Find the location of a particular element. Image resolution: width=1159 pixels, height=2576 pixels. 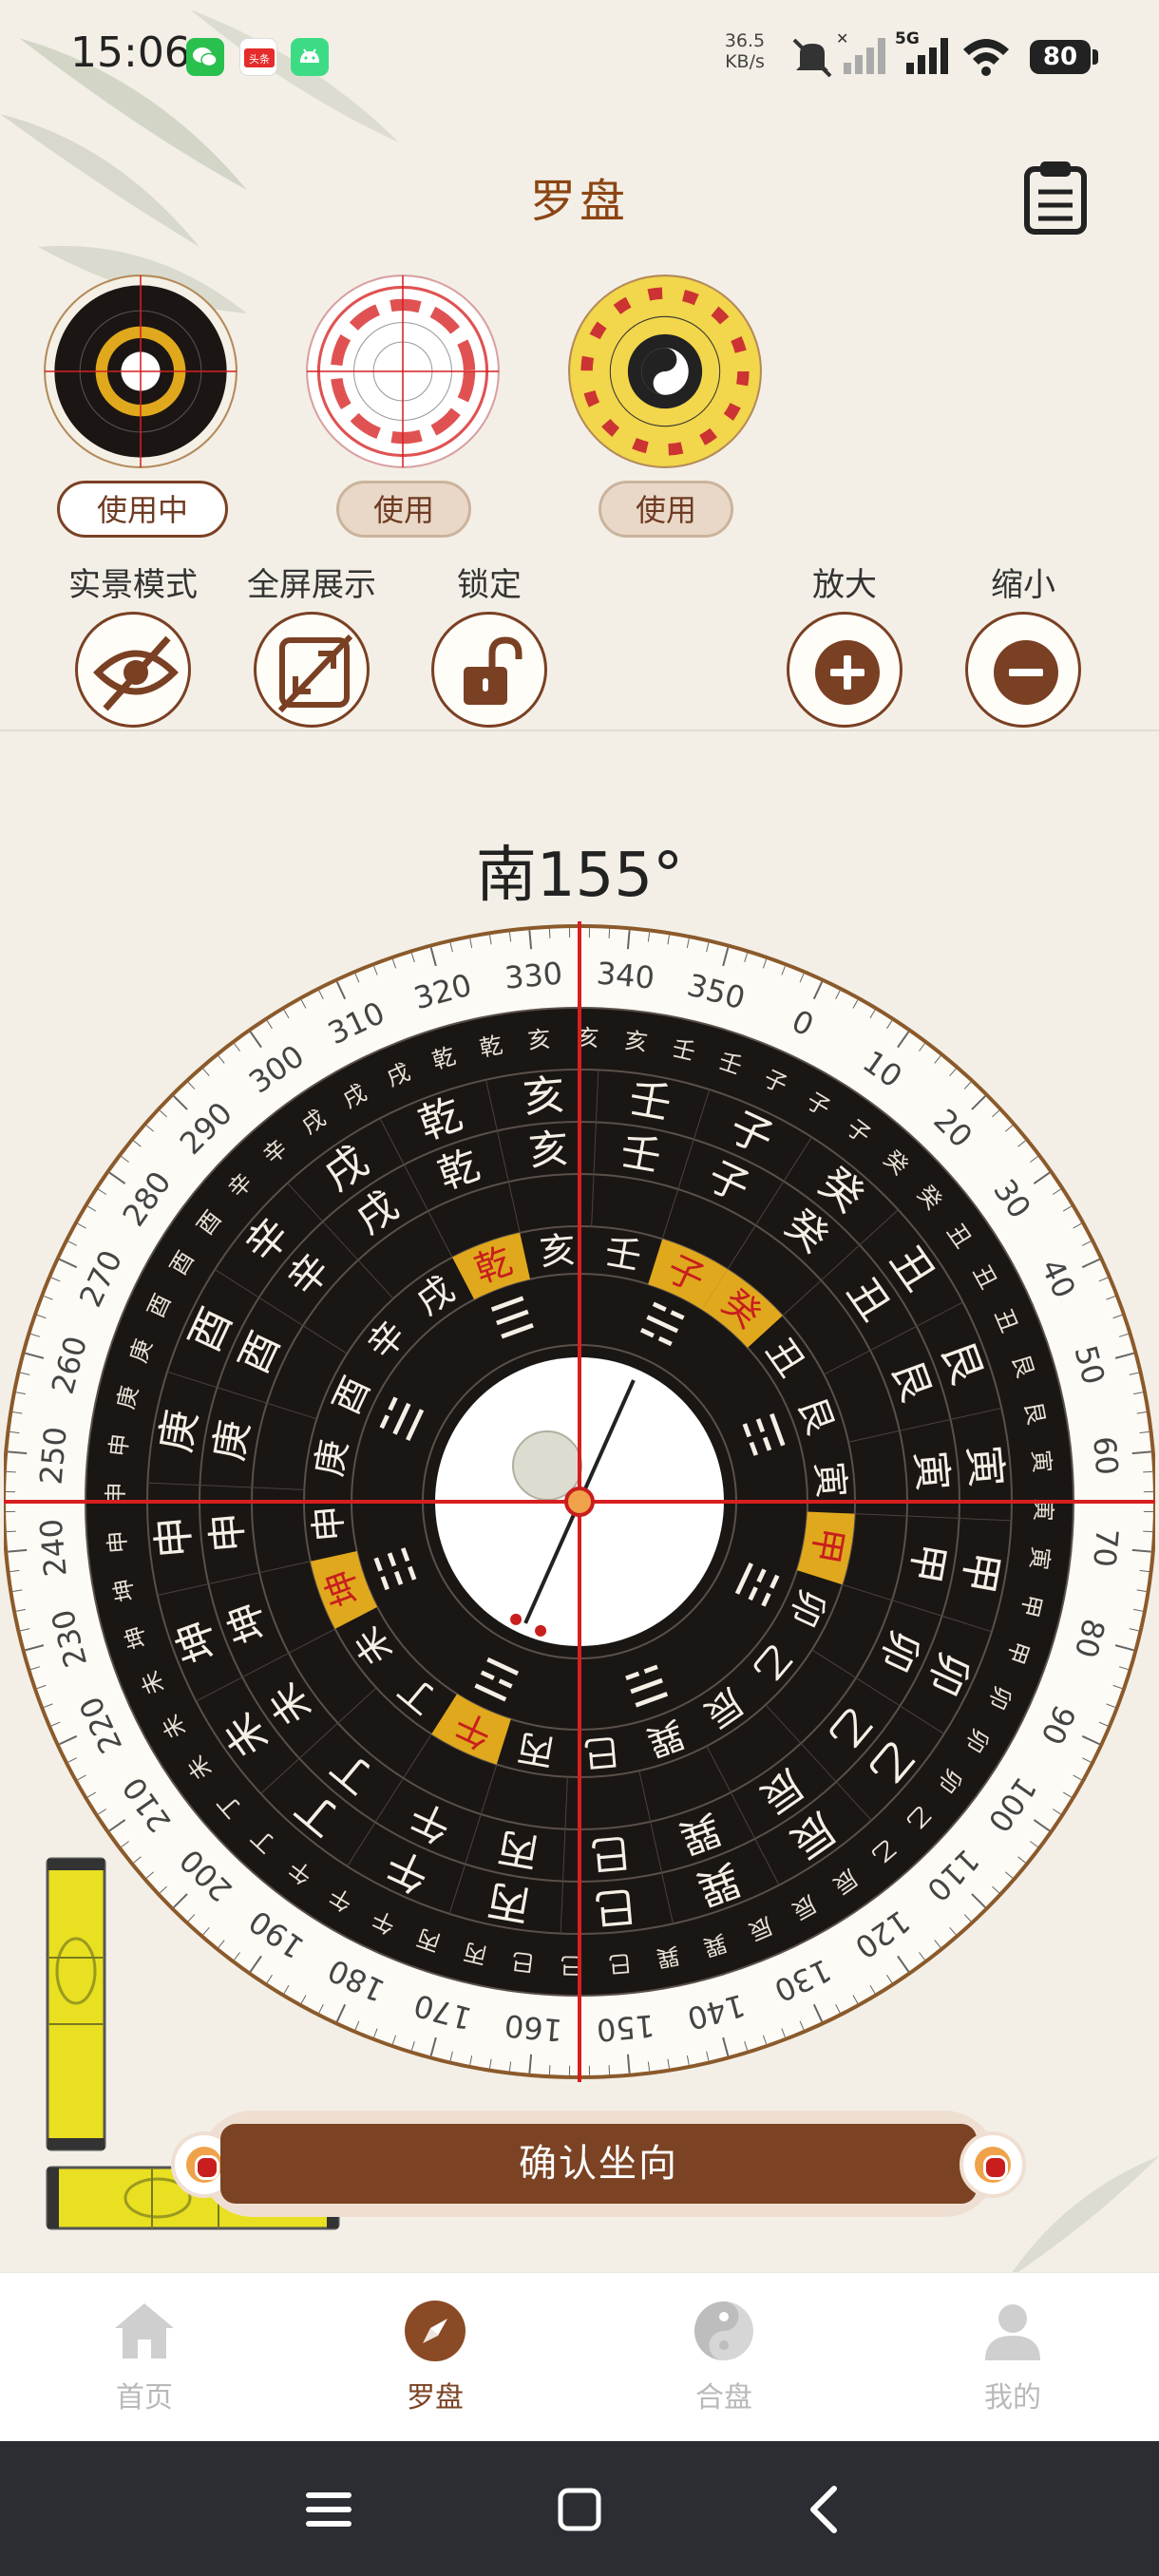

degree-label: 330 is located at coordinates (533, 976).